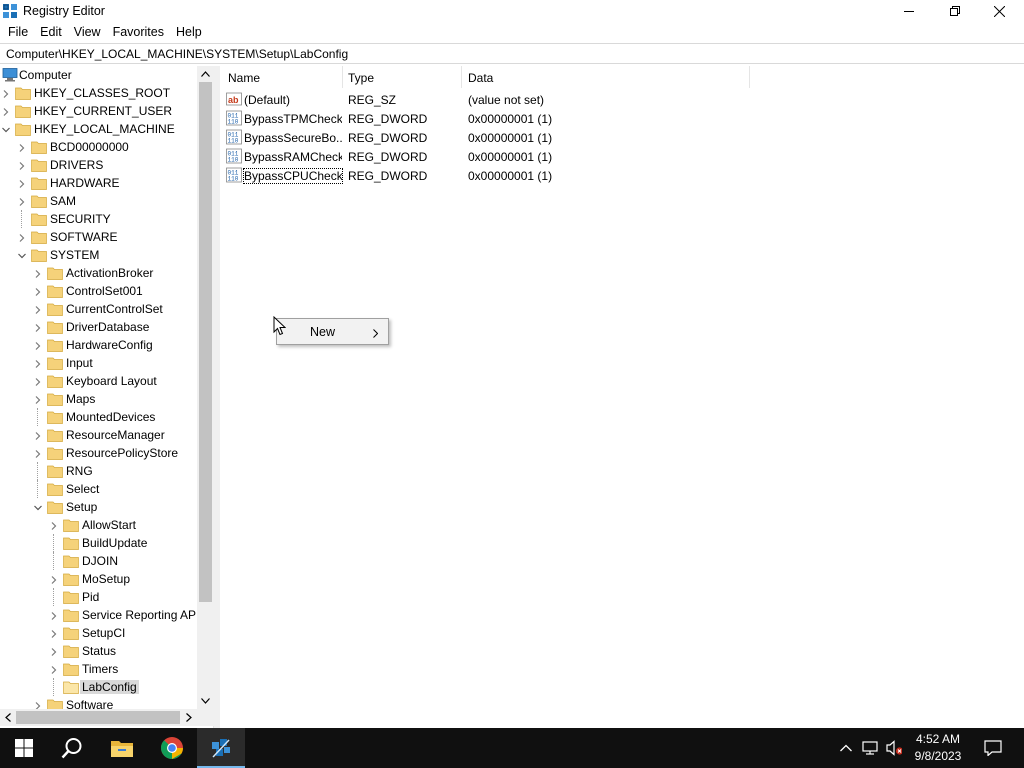 Image resolution: width=1024 pixels, height=768 pixels. Describe the element at coordinates (172, 748) in the screenshot. I see `taskbar-chrome` at that location.